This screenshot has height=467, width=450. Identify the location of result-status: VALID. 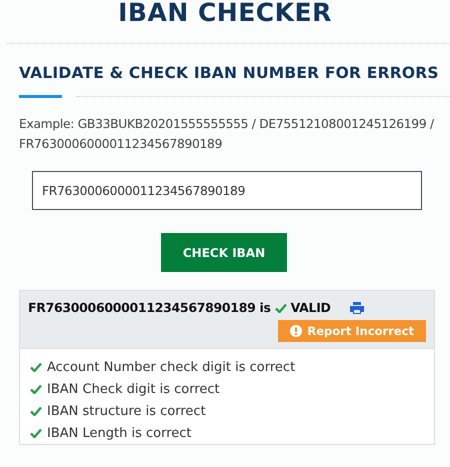
(310, 307).